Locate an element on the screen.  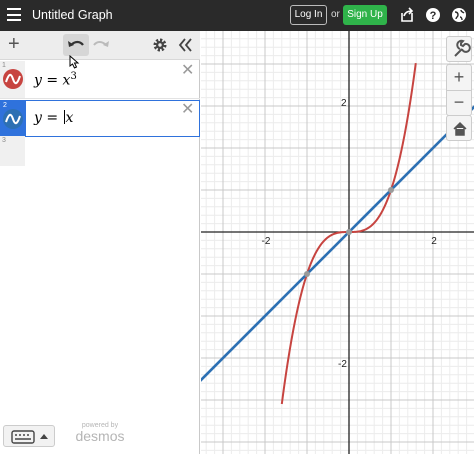
keyboard-toggle-button is located at coordinates (29, 436).